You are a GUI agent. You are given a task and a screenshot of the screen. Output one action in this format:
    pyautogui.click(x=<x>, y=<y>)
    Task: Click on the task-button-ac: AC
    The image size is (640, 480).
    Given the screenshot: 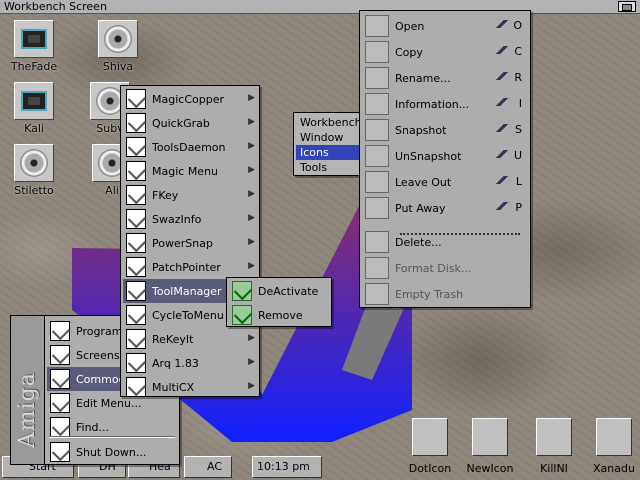 What is the action you would take?
    pyautogui.click(x=208, y=467)
    